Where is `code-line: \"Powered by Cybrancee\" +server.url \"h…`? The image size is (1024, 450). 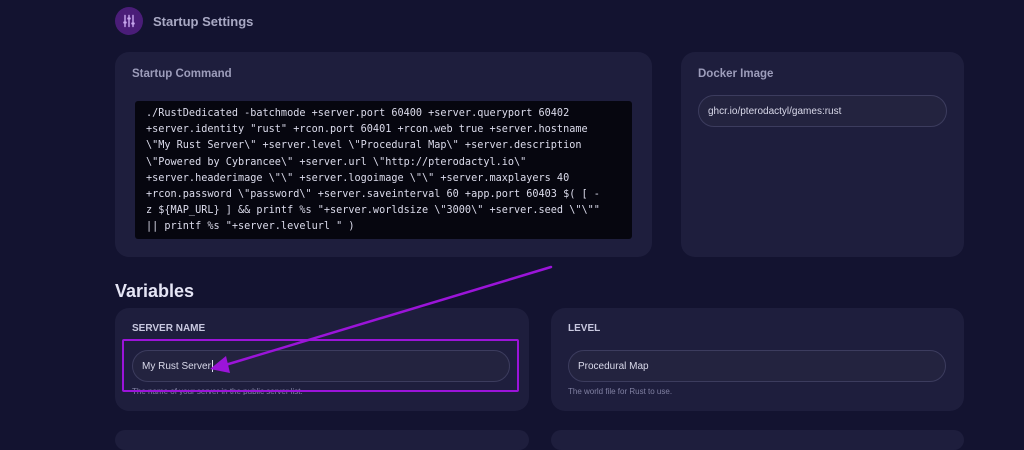 code-line: \"Powered by Cybrancee\" +server.url \"h… is located at coordinates (336, 162).